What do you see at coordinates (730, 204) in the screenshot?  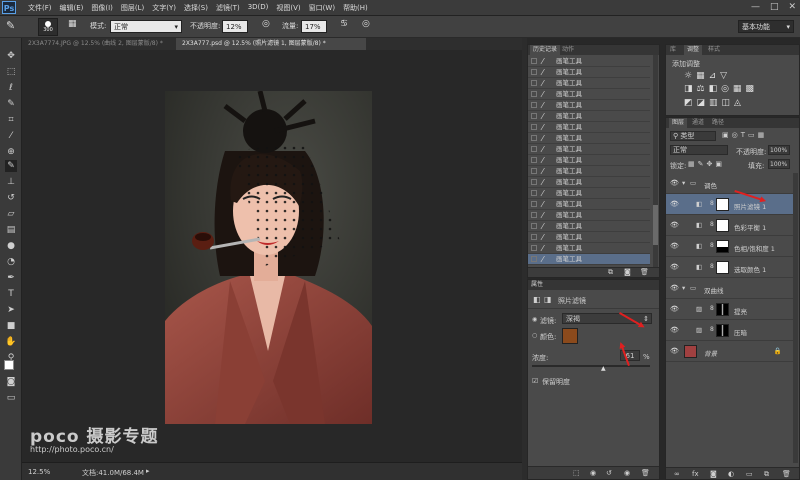 I see `layer-row: 👁 ◧ 8 照片滤镜 1` at bounding box center [730, 204].